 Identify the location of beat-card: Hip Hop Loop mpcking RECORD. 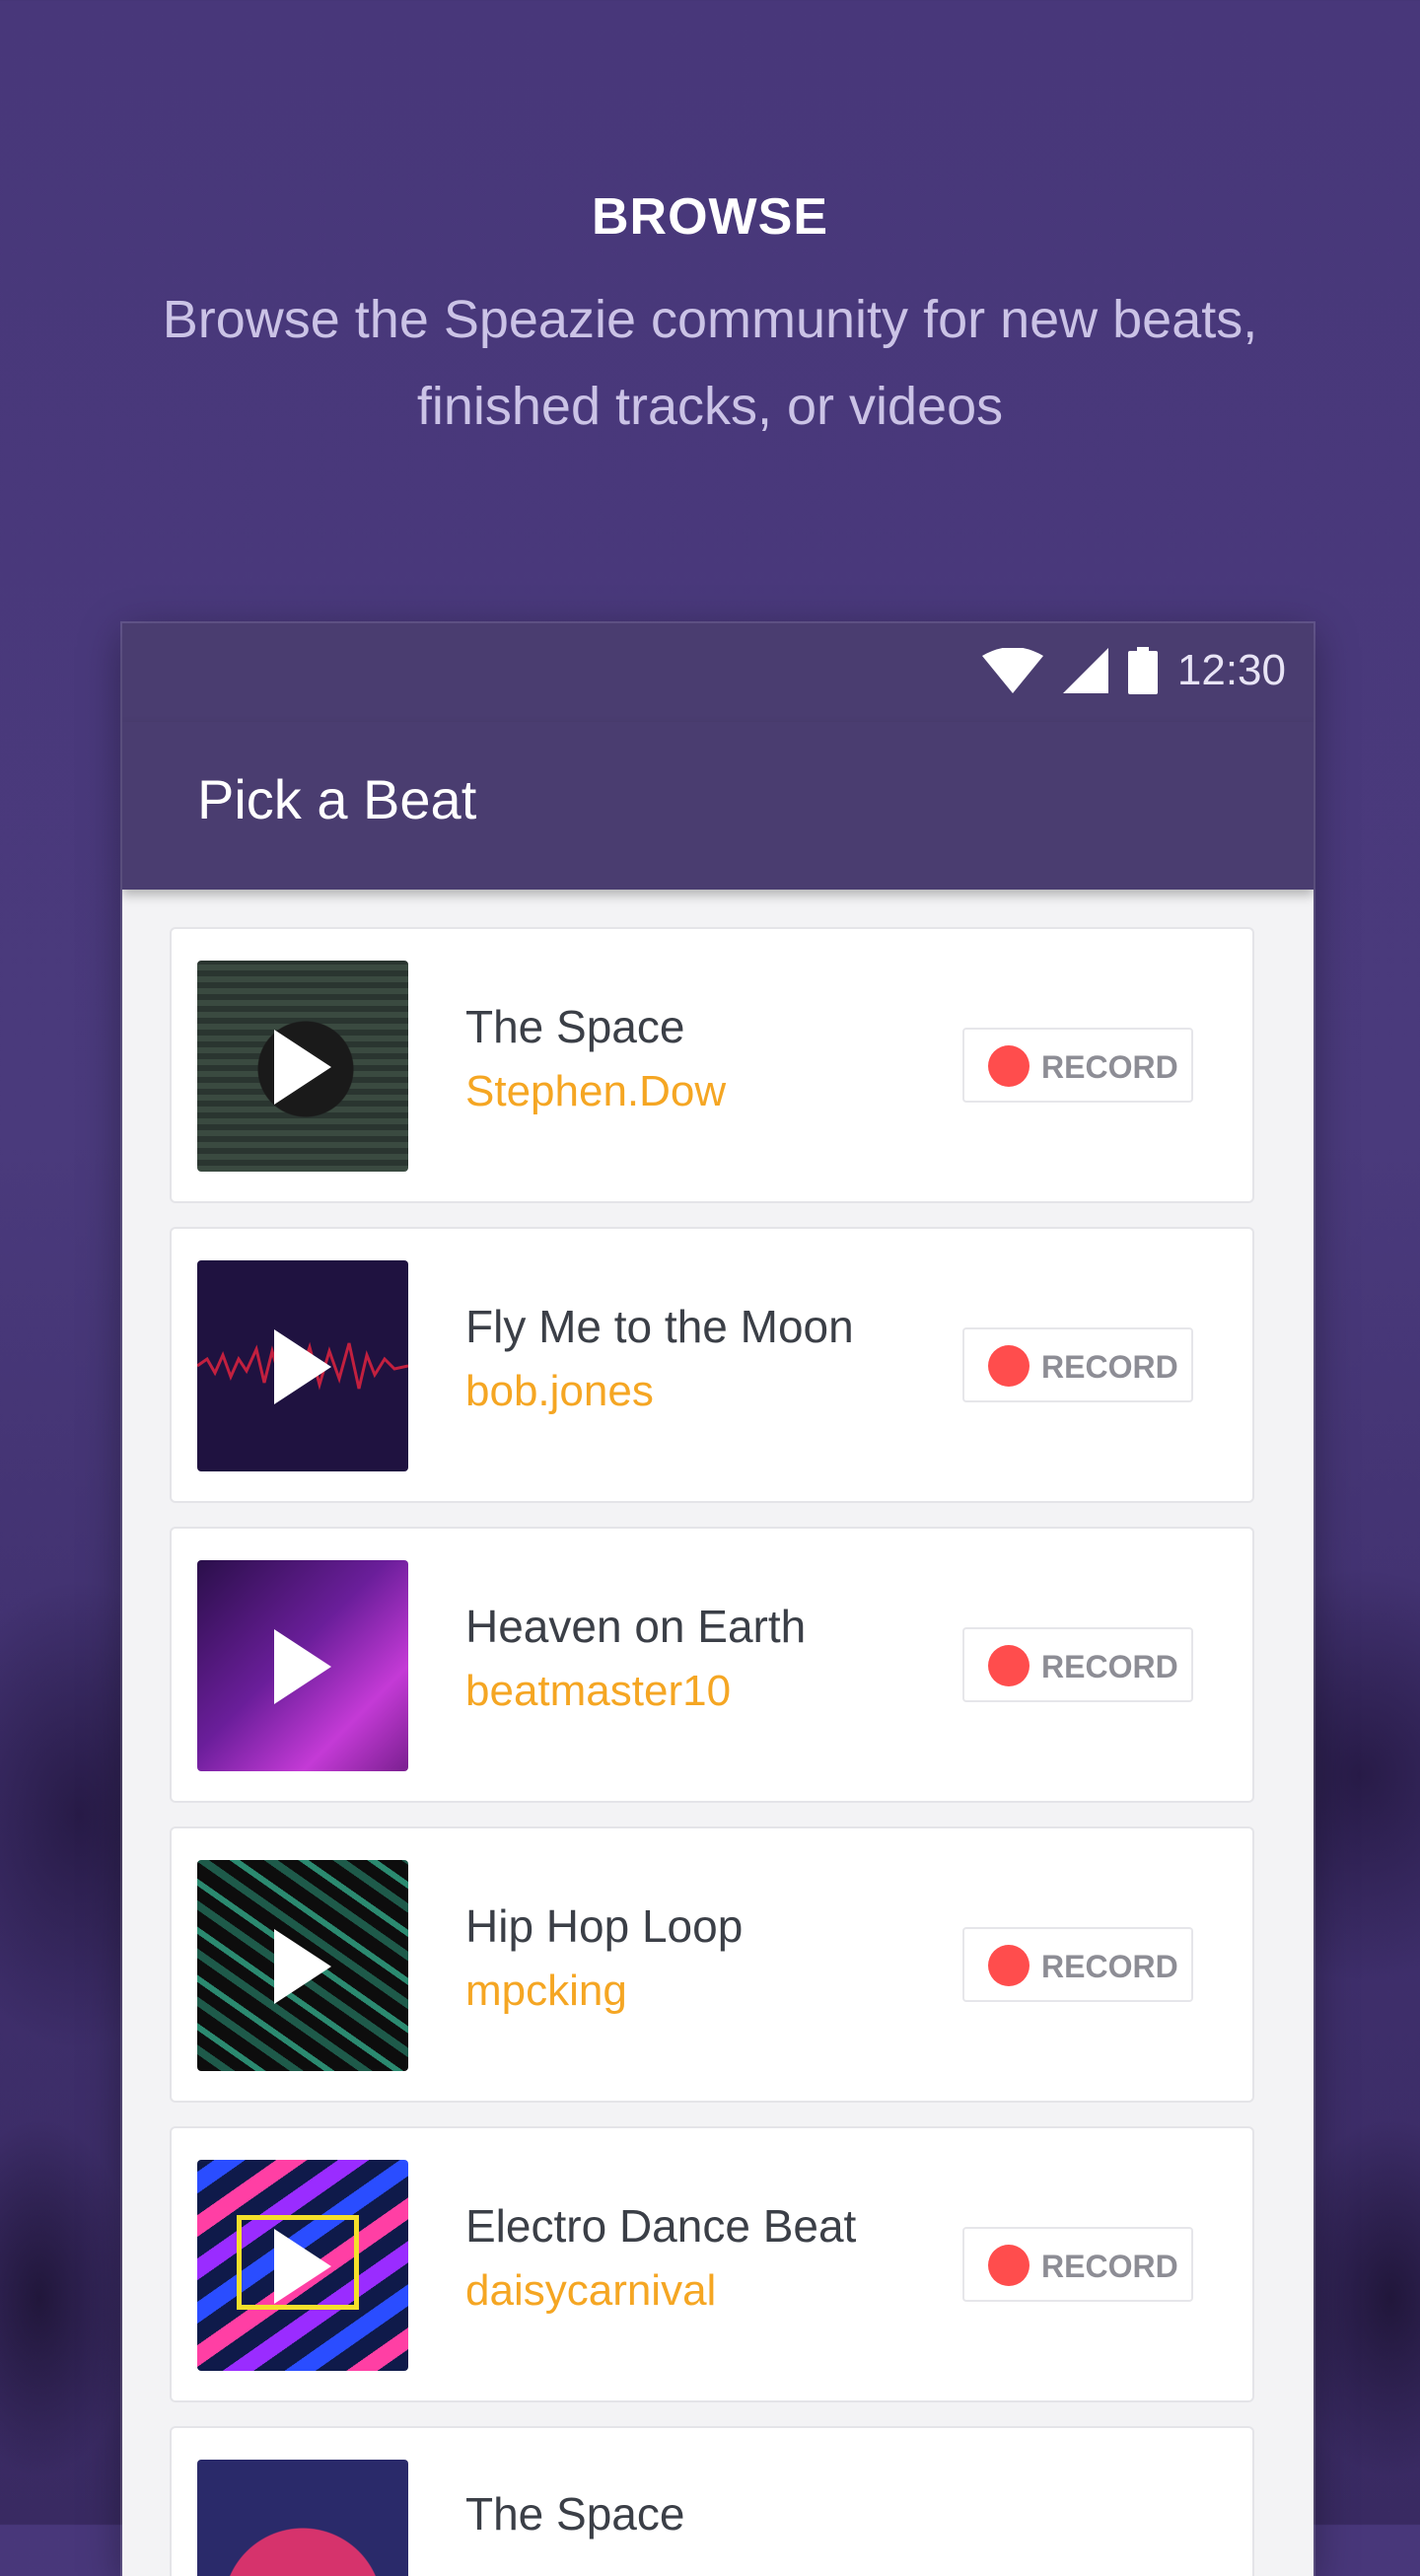
(712, 1965).